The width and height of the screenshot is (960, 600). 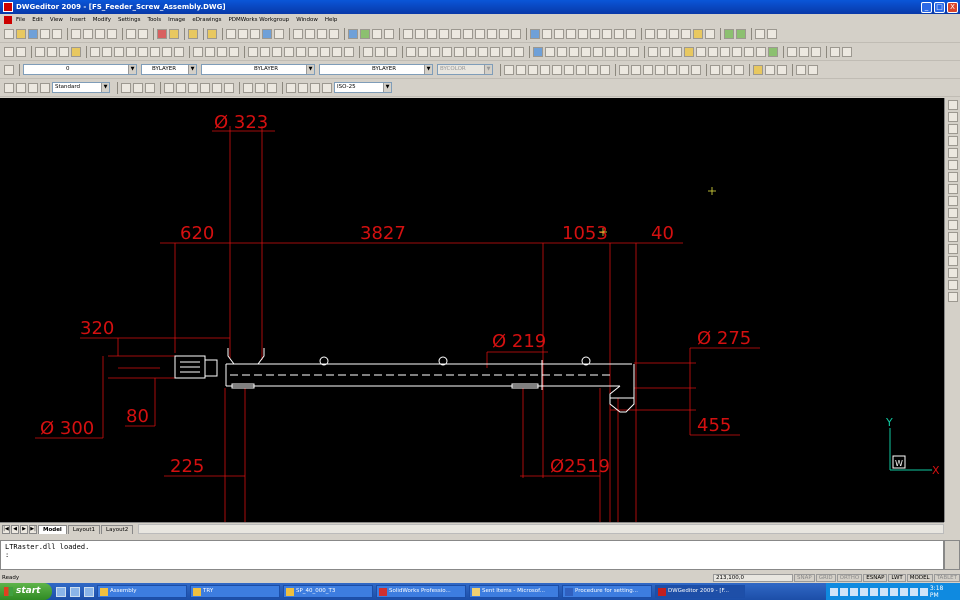 I want to click on tray-network-icon, so click(x=834, y=591).